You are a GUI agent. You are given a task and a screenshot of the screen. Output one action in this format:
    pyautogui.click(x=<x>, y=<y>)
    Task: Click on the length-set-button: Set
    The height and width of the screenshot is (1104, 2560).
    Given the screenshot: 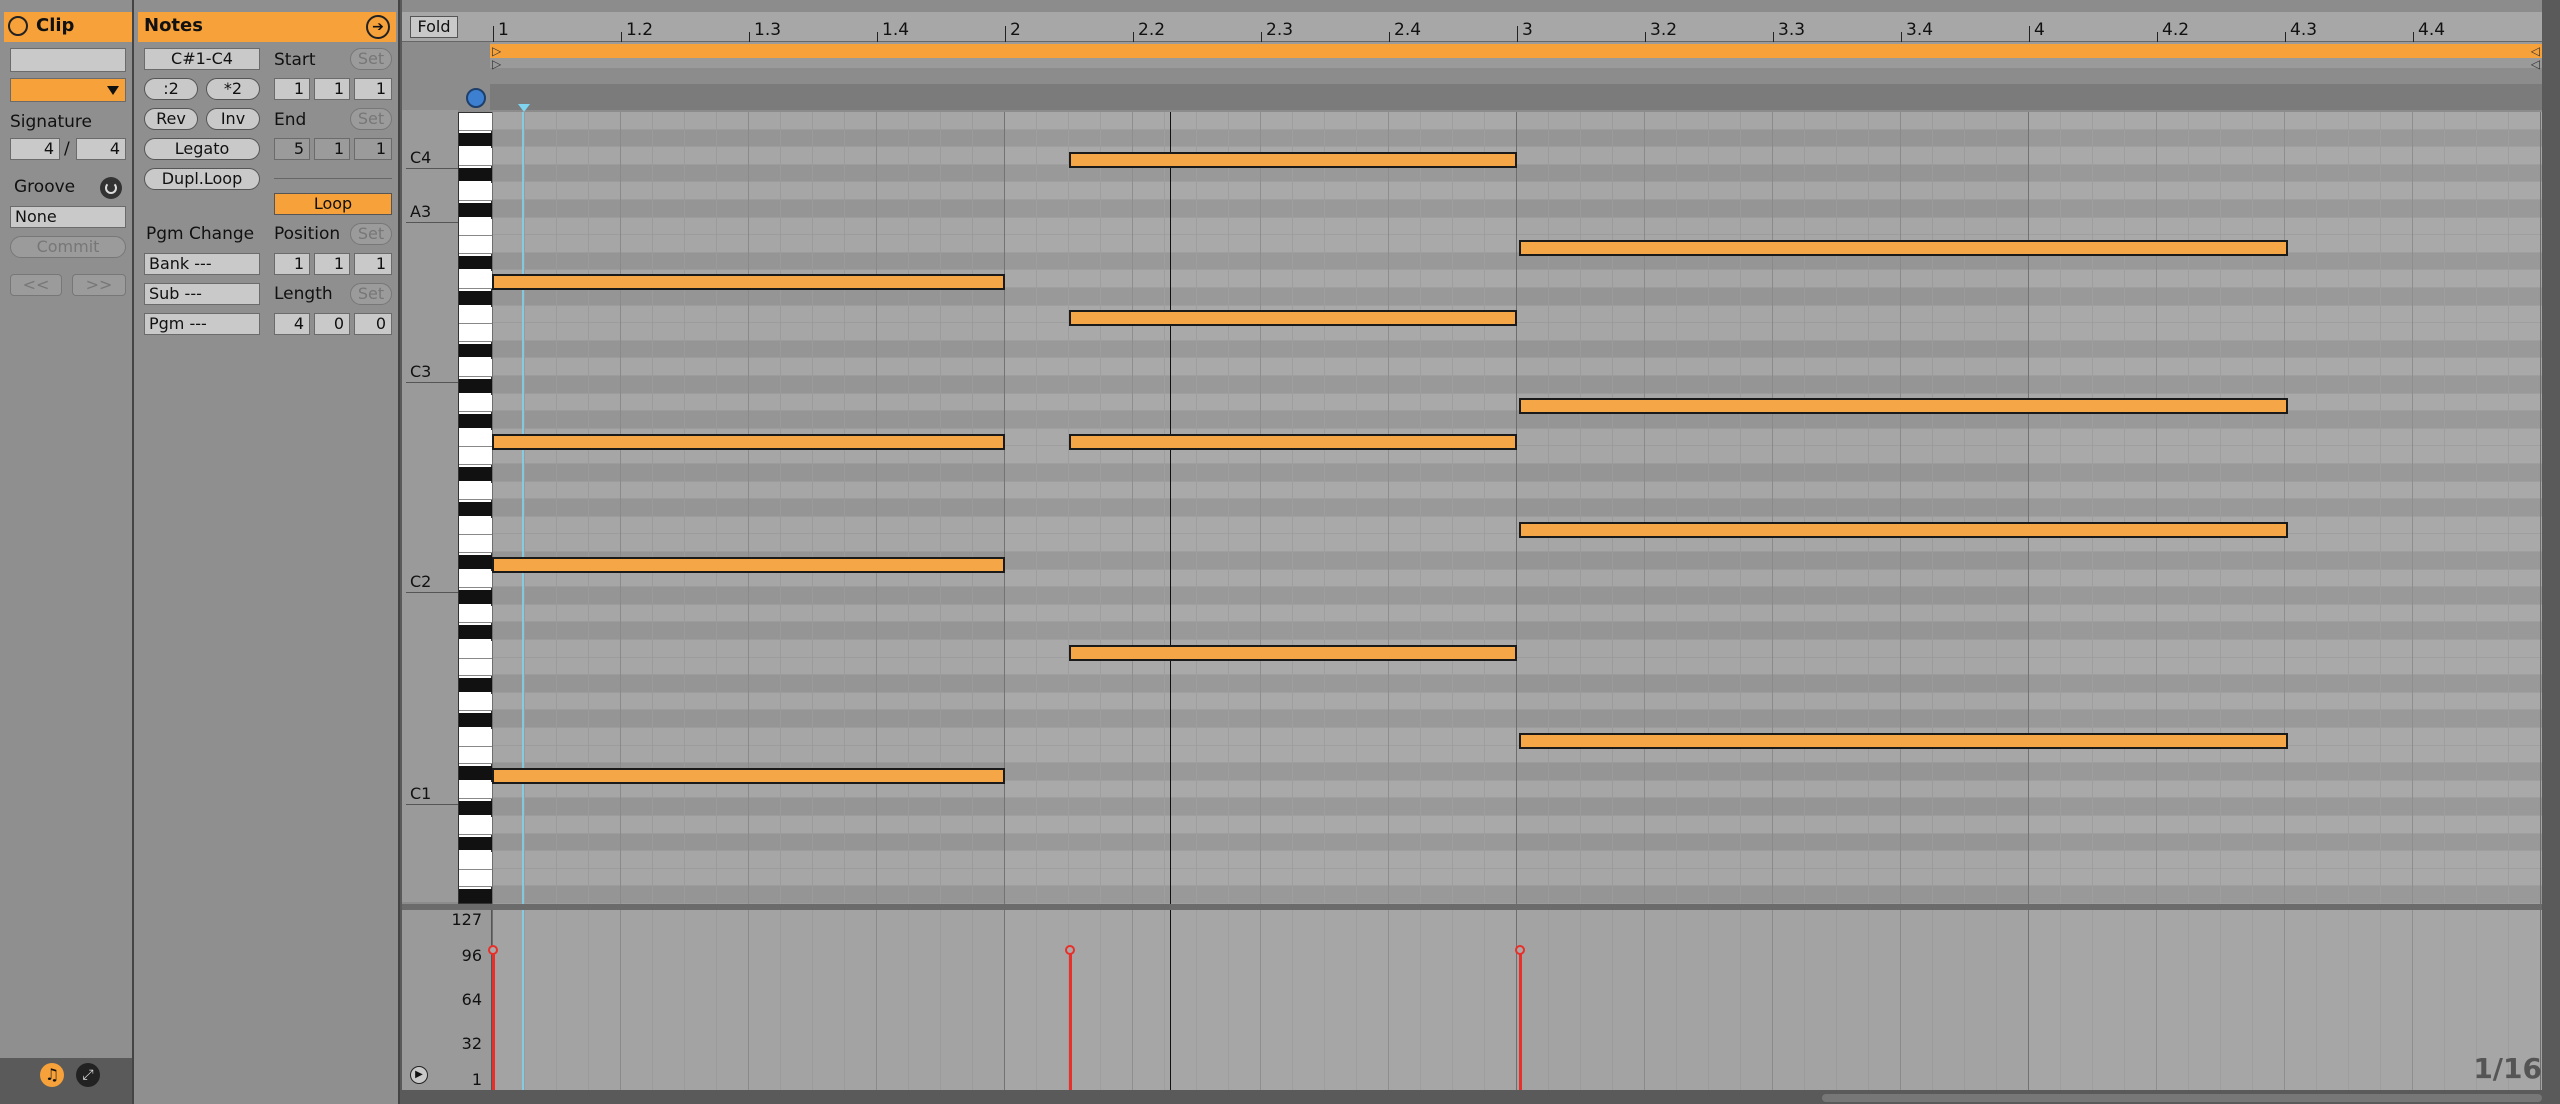 What is the action you would take?
    pyautogui.click(x=371, y=294)
    